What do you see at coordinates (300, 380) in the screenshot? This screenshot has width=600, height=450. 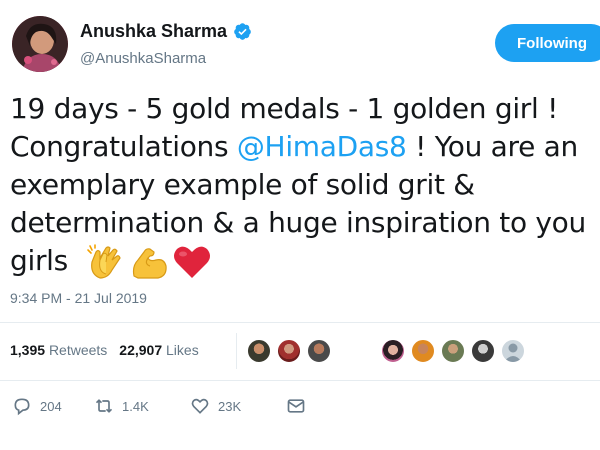 I see `divider-bottom` at bounding box center [300, 380].